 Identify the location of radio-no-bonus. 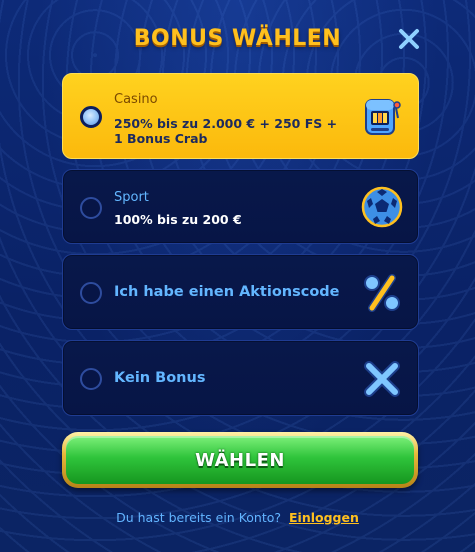
(91, 379).